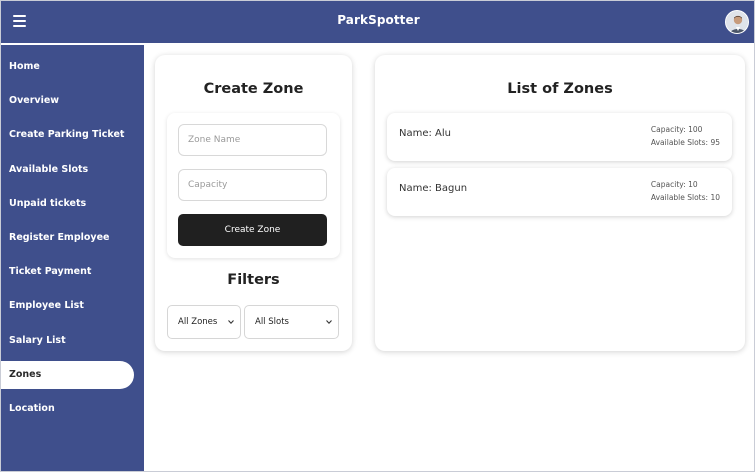 The image size is (755, 472). What do you see at coordinates (674, 184) in the screenshot?
I see `zone-capacity: Capacity: 10` at bounding box center [674, 184].